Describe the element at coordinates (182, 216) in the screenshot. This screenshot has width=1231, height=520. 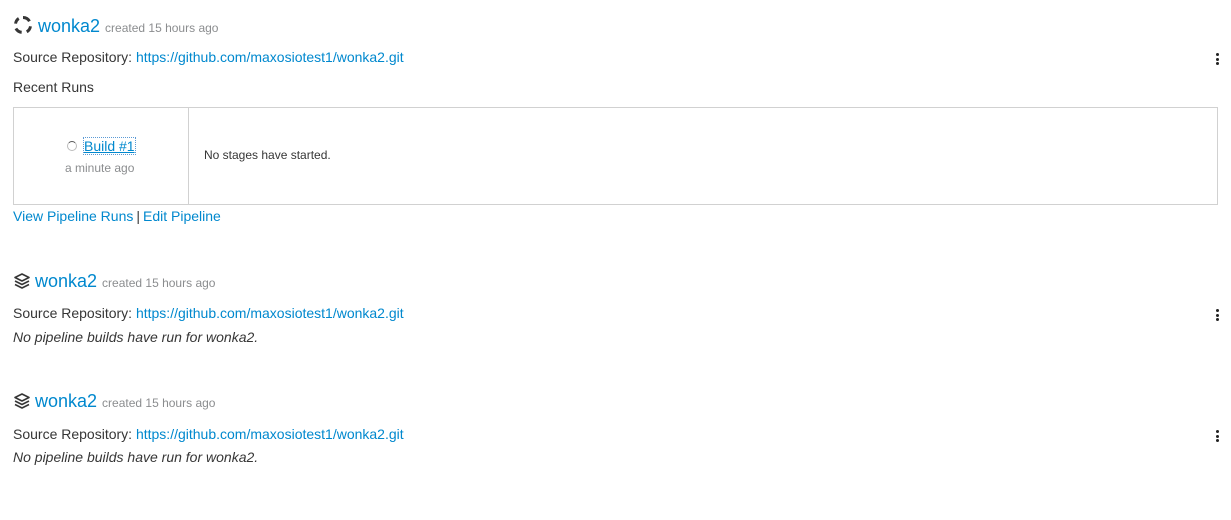
I see `edit-pipeline-link: Edit Pipeline` at that location.